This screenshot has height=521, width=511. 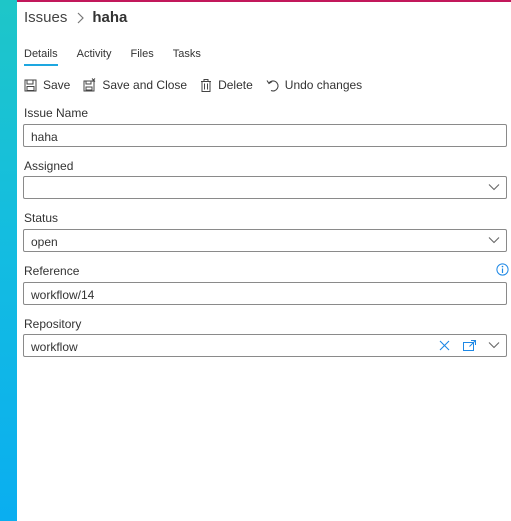 I want to click on repository-label: Repository, so click(x=53, y=324).